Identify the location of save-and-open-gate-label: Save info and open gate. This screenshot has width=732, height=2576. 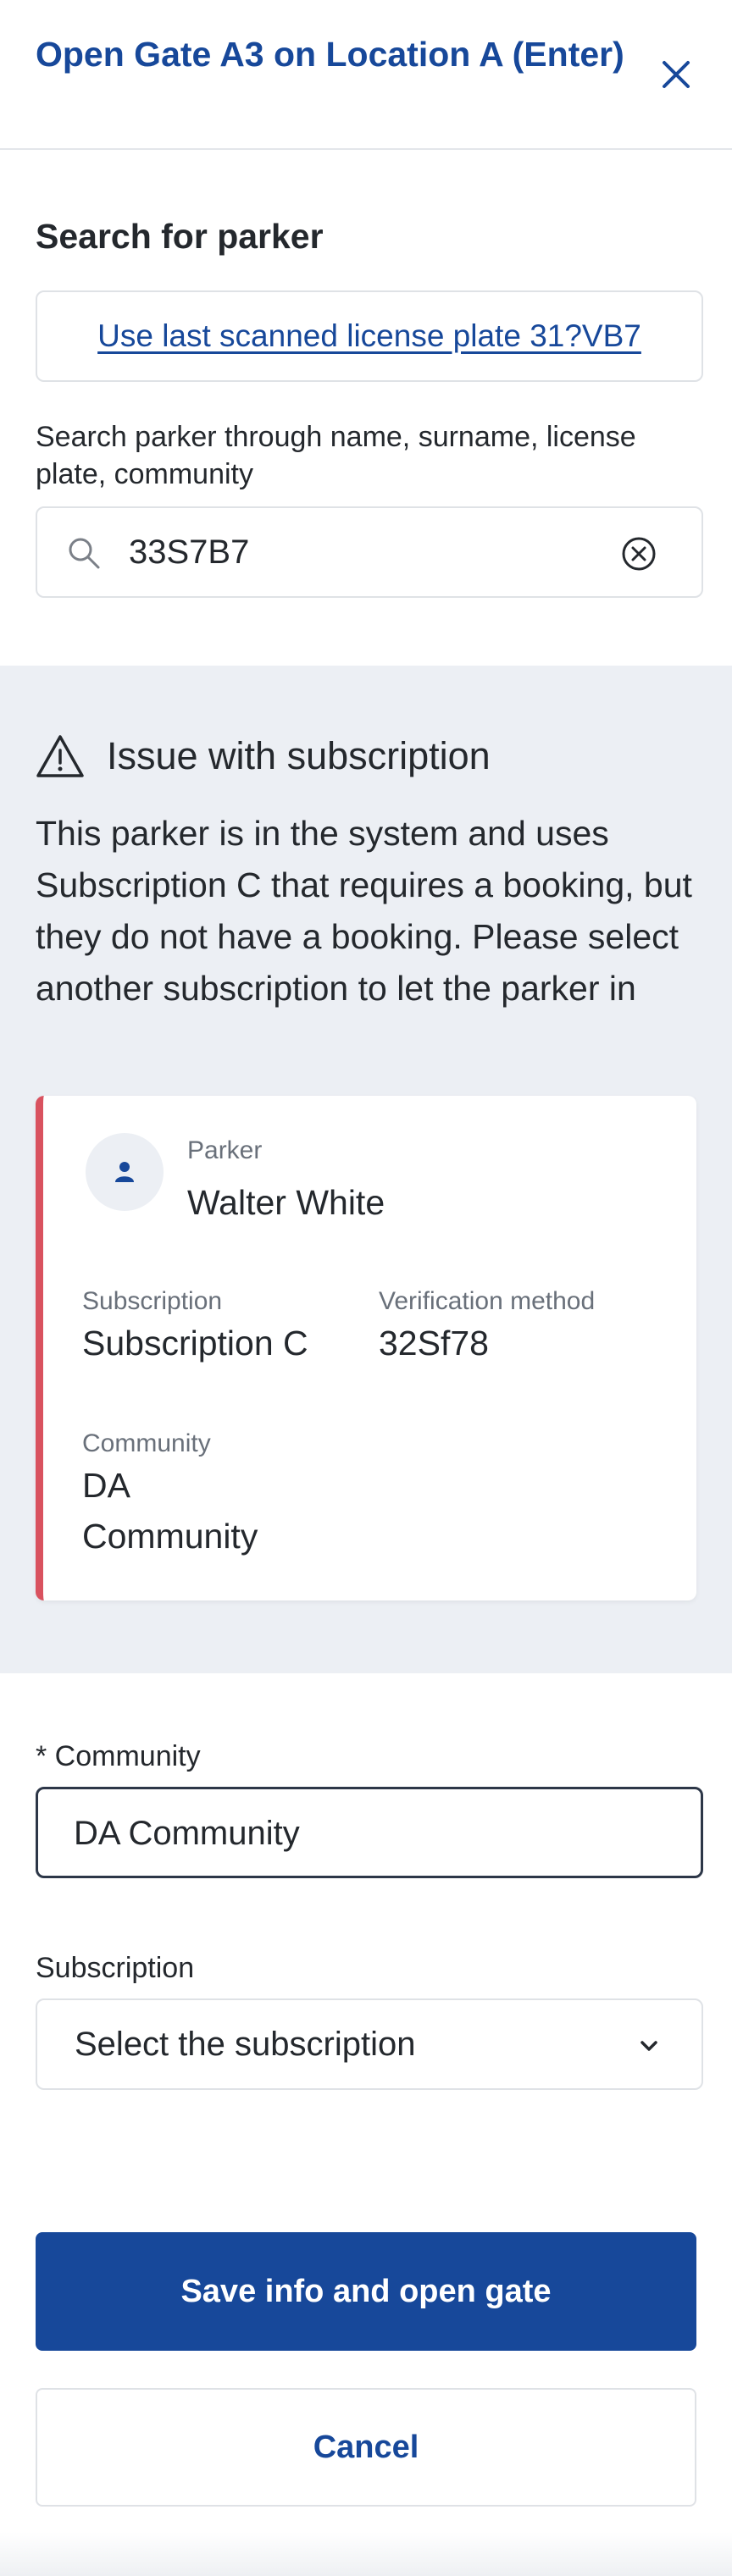
(366, 2291).